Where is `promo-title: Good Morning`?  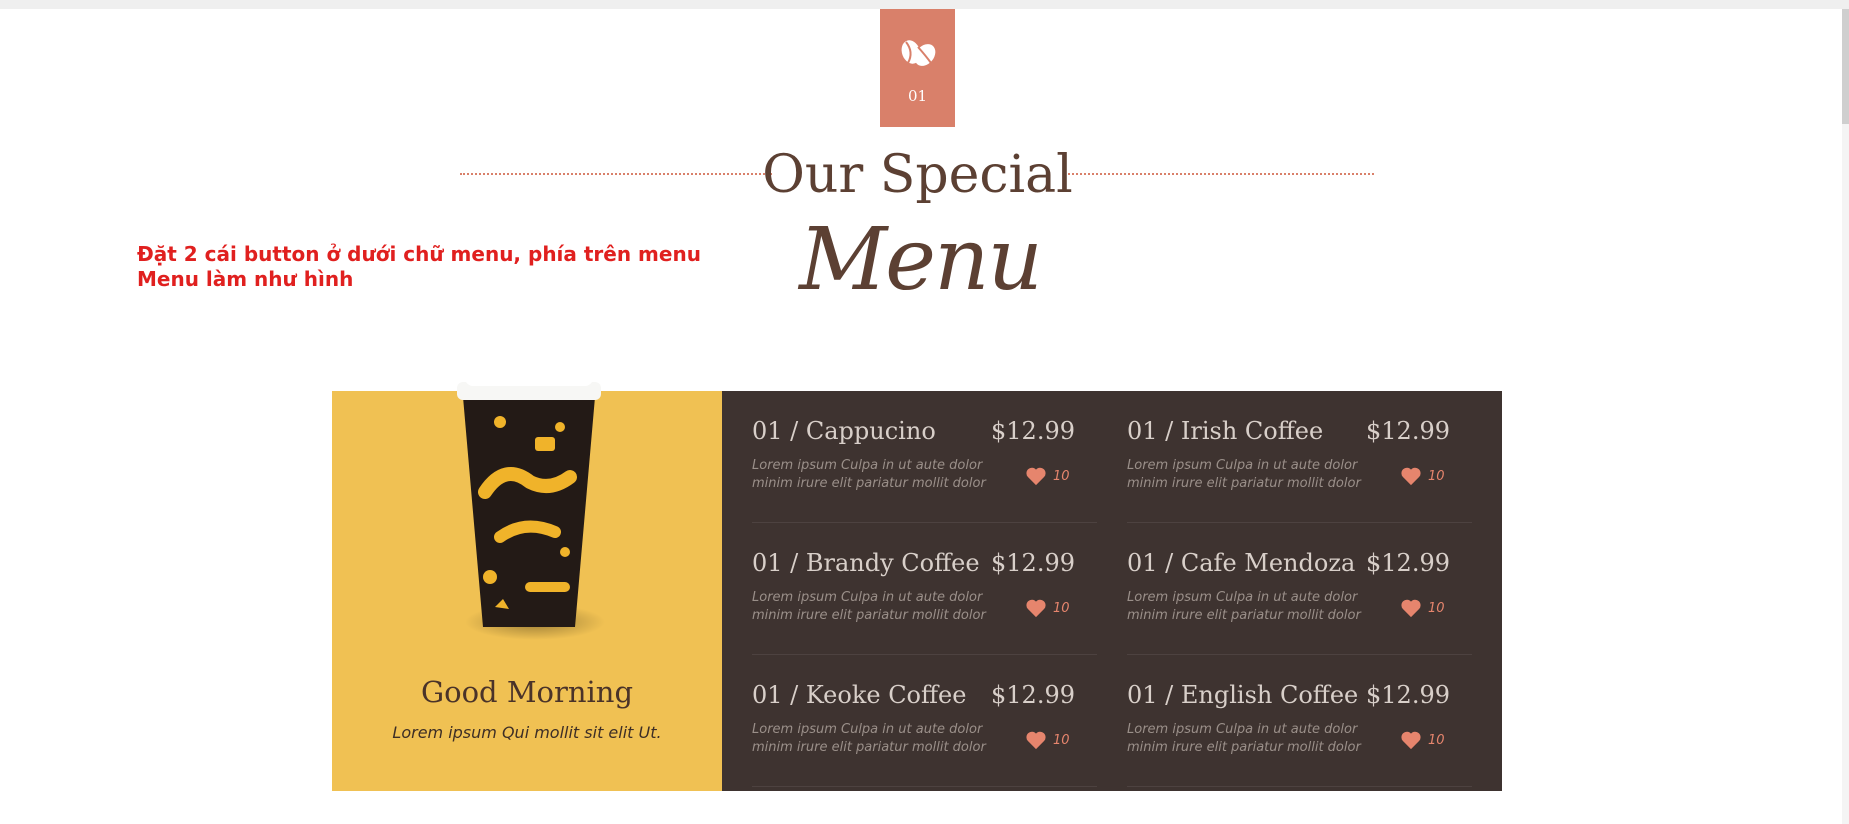
promo-title: Good Morning is located at coordinates (527, 692).